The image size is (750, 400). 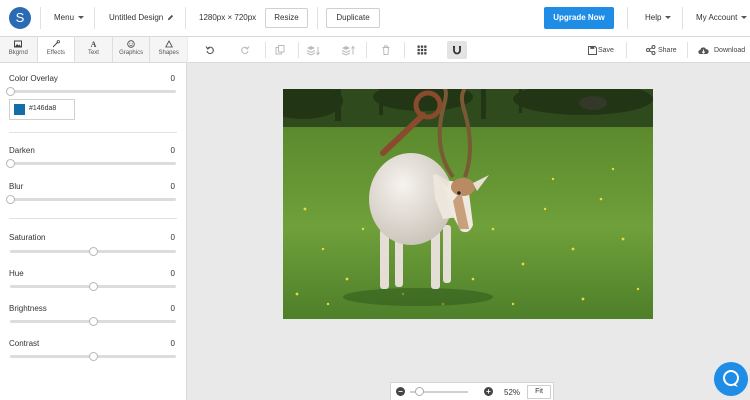 I want to click on chat-bubble-icon, so click(x=731, y=378).